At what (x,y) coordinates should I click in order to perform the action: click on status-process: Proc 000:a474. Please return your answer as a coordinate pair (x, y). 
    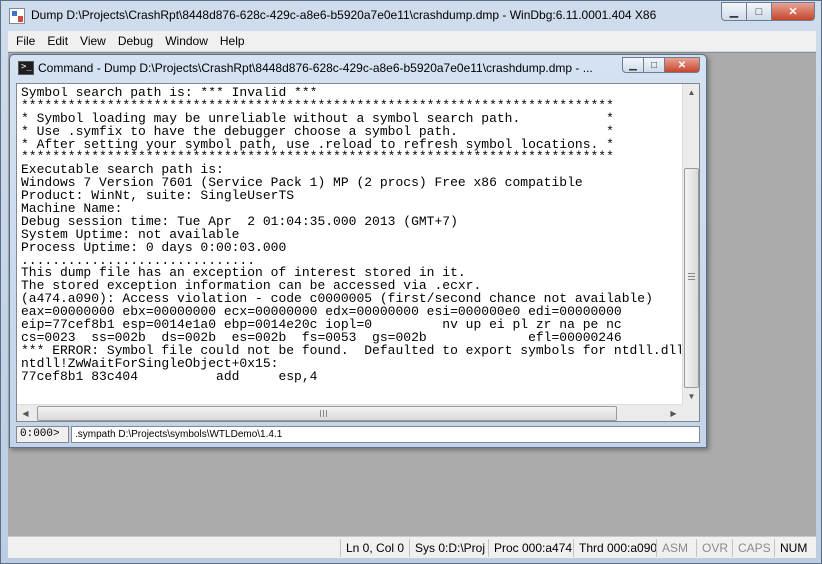
    Looking at the image, I should click on (530, 548).